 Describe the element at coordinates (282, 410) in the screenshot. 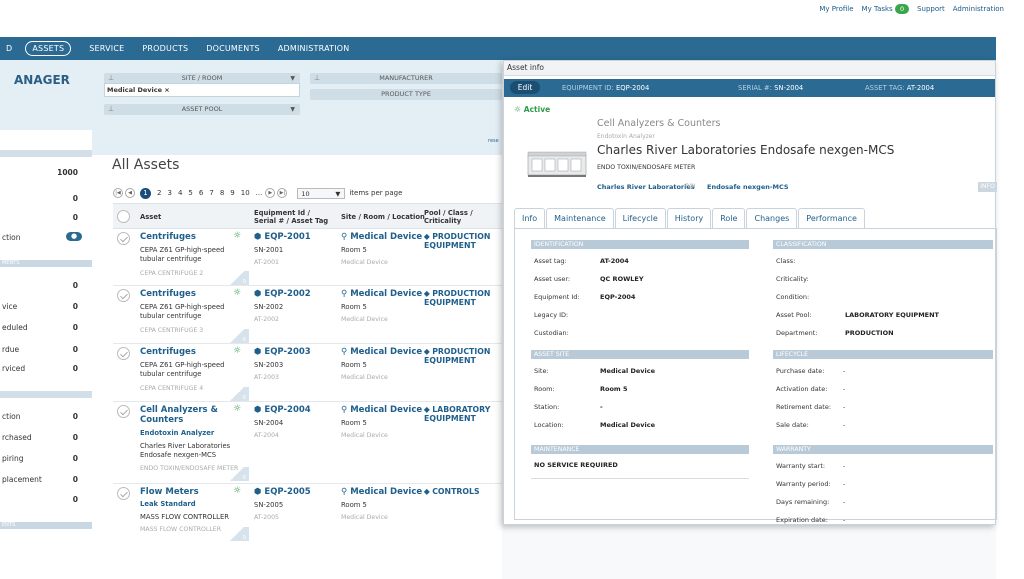

I see `equipment-id: ⬢ EQP-2004` at that location.